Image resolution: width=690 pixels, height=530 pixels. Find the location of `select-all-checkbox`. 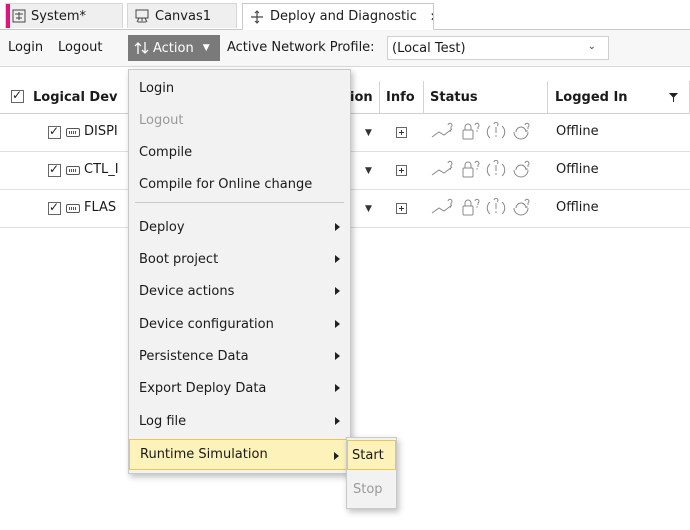

select-all-checkbox is located at coordinates (17, 95).